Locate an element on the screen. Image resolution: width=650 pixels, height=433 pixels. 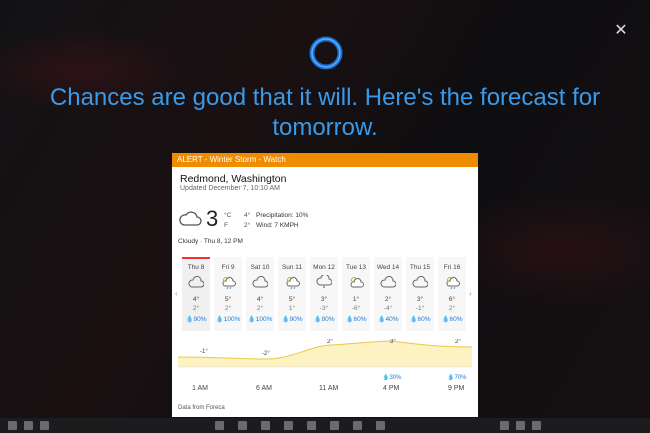
day-name: Fri 16 is located at coordinates (452, 267).